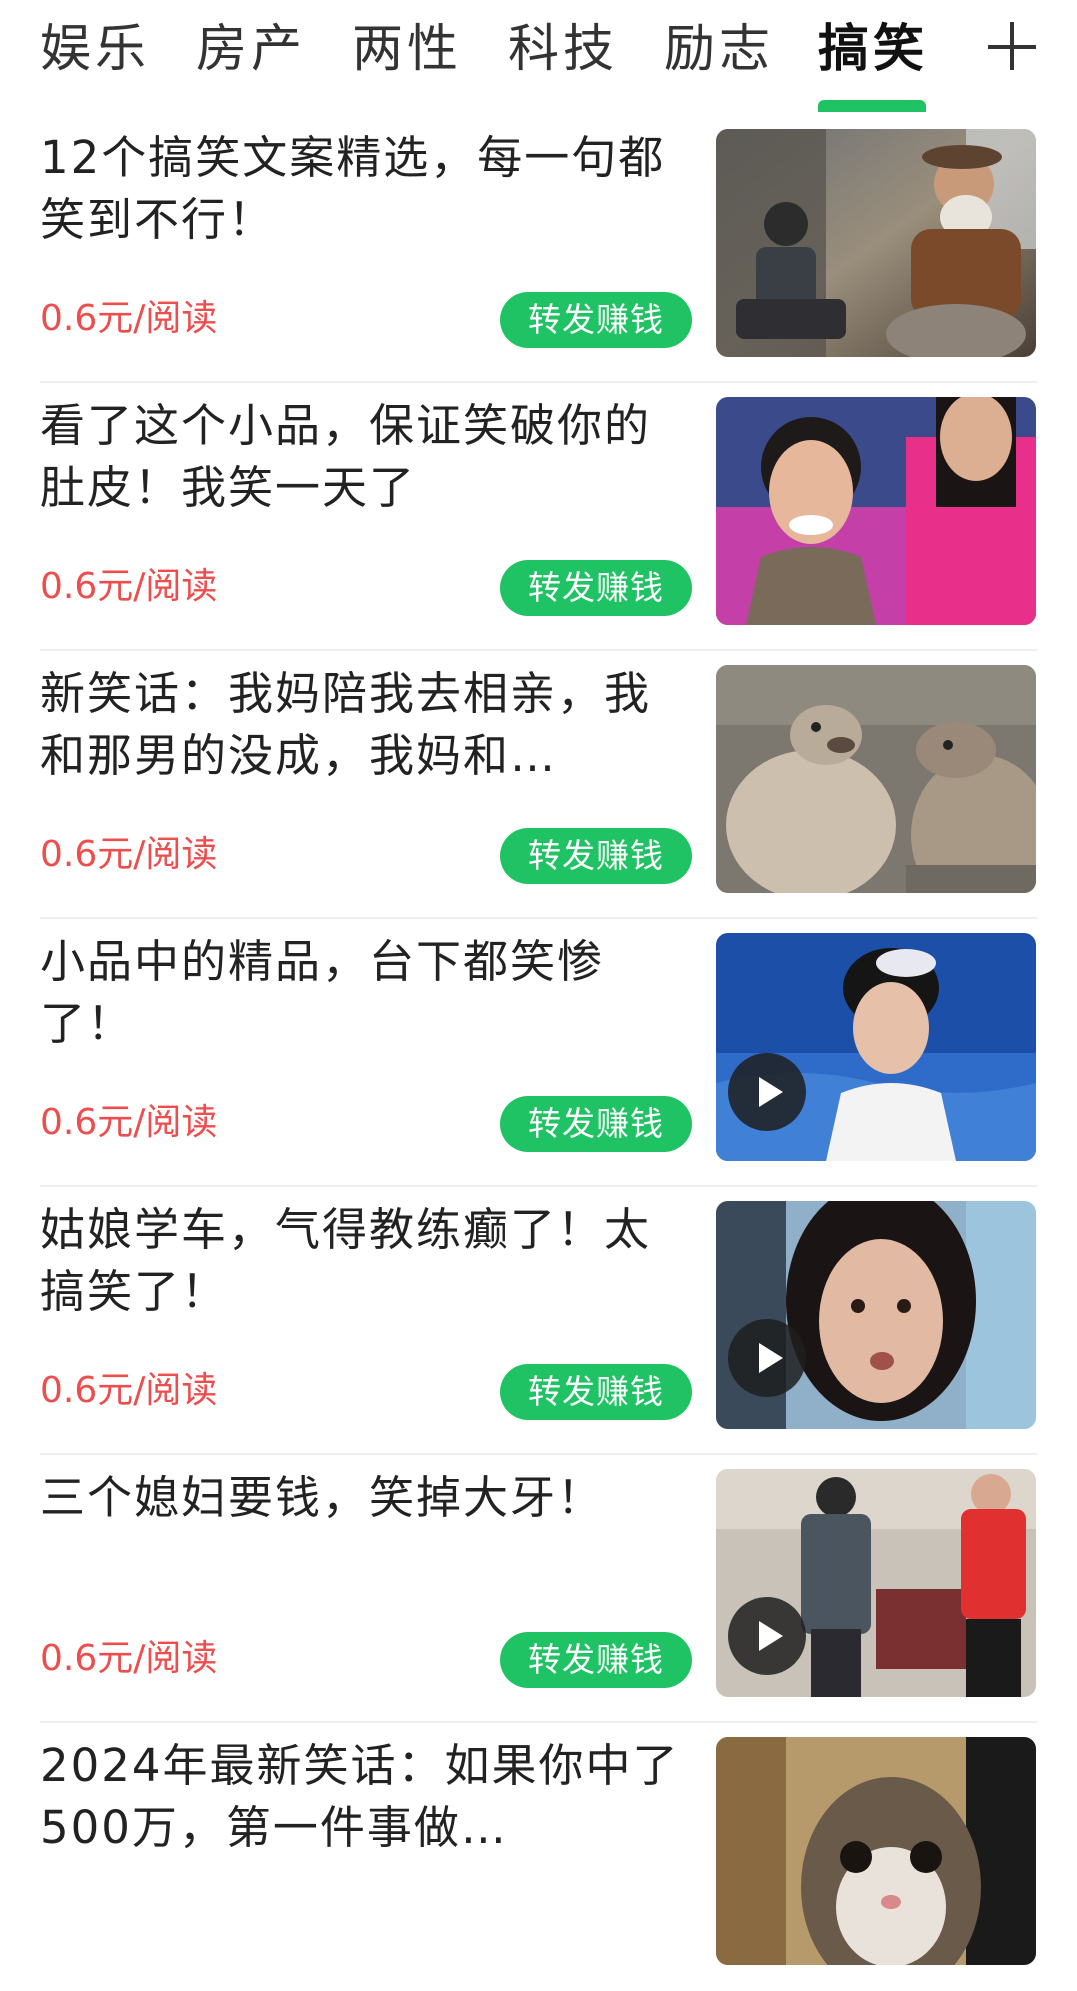 This screenshot has width=1077, height=1991. What do you see at coordinates (364, 457) in the screenshot?
I see `article-title: 看了这个小品，保证笑破你的肚皮！我笑一天了` at bounding box center [364, 457].